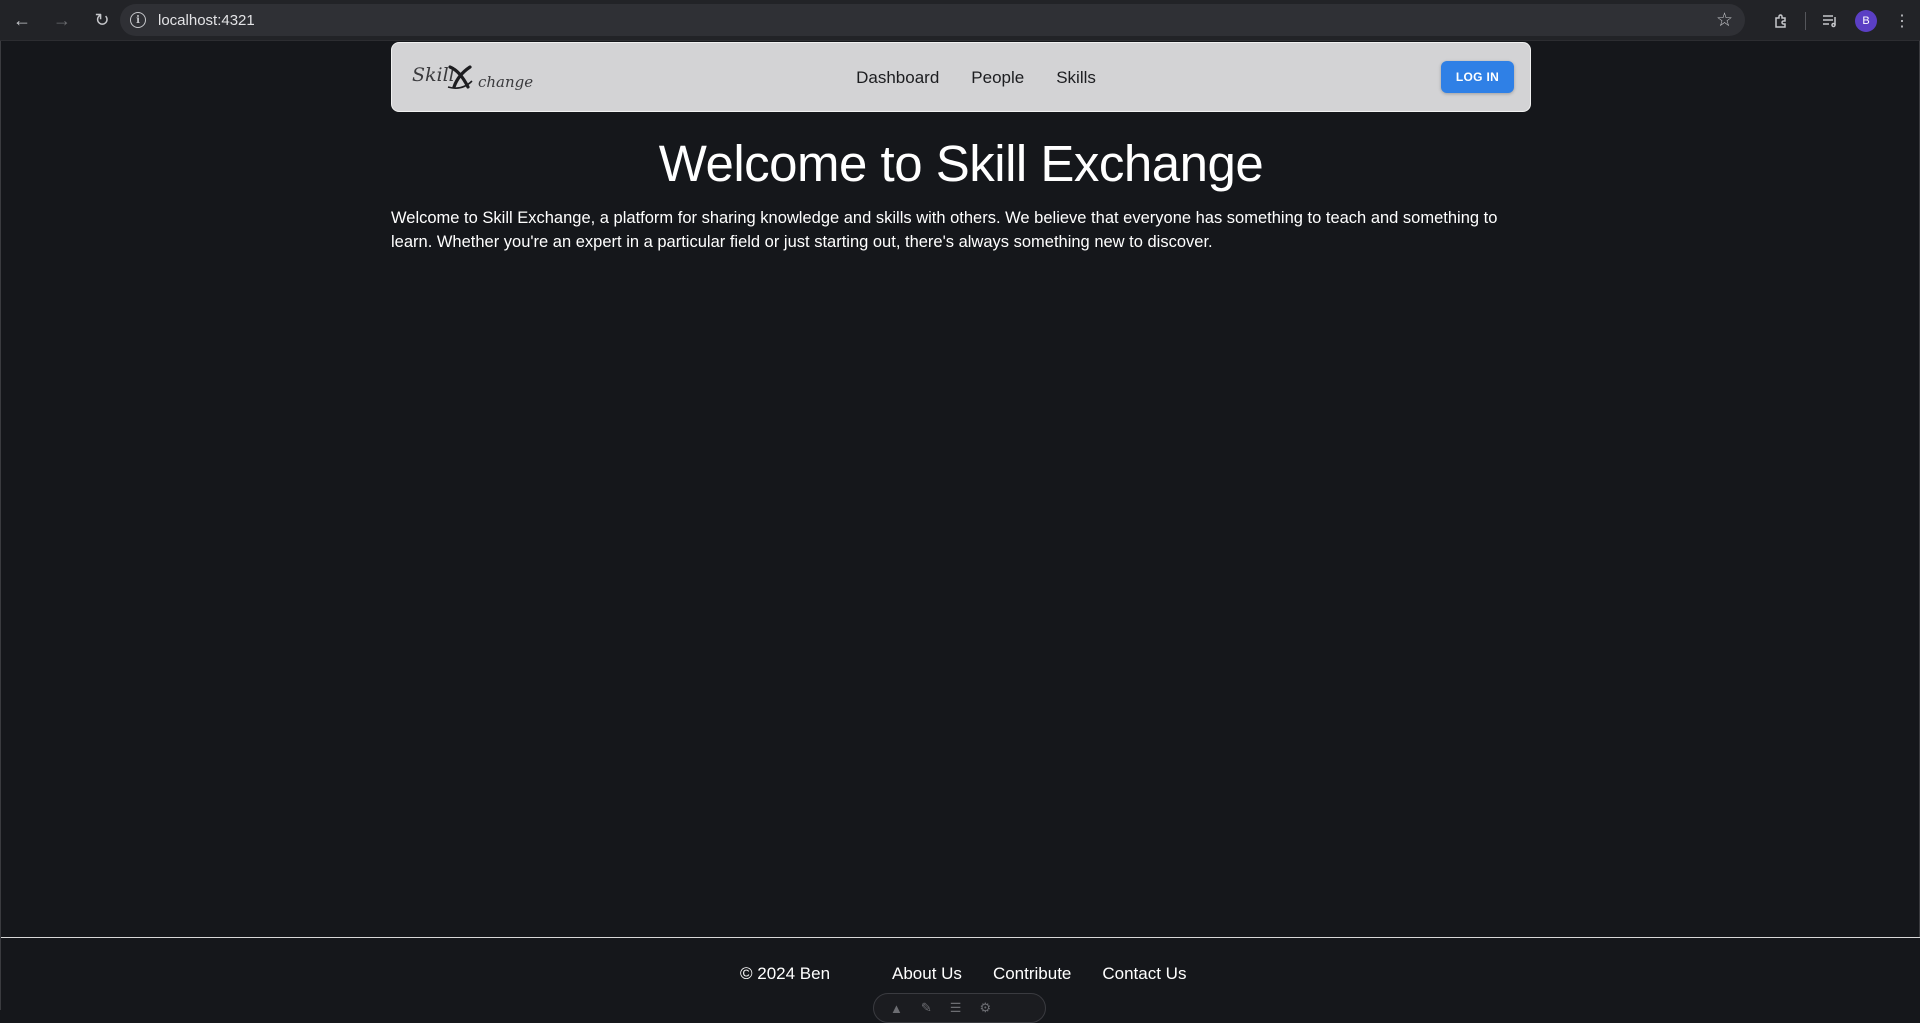  Describe the element at coordinates (1805, 20) in the screenshot. I see `toolbar-divider` at that location.